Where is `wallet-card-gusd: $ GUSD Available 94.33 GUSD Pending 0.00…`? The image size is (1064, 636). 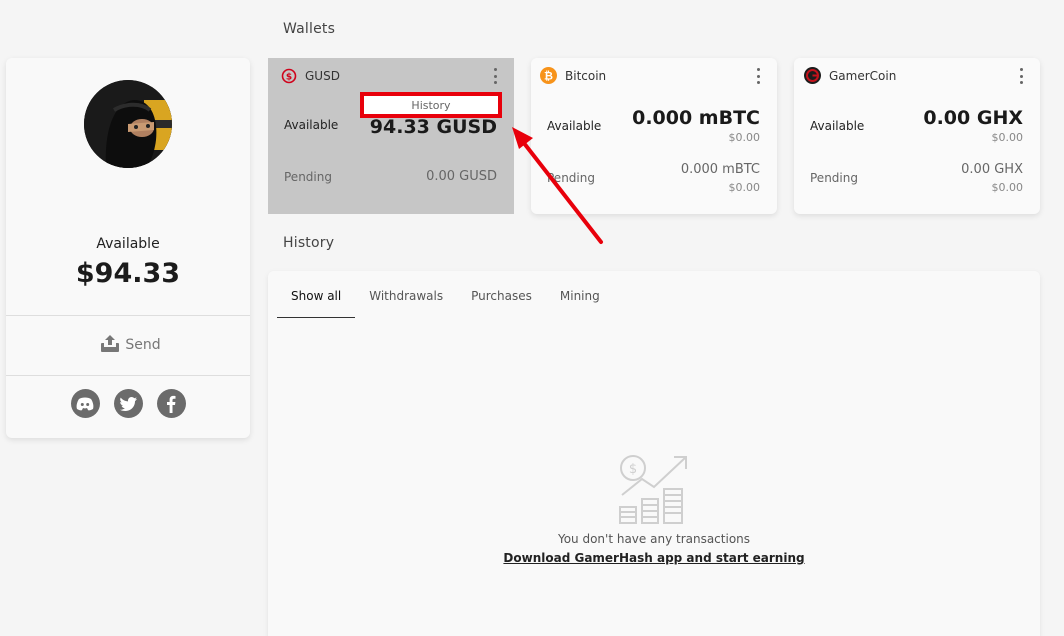 wallet-card-gusd: $ GUSD Available 94.33 GUSD Pending 0.00… is located at coordinates (391, 136).